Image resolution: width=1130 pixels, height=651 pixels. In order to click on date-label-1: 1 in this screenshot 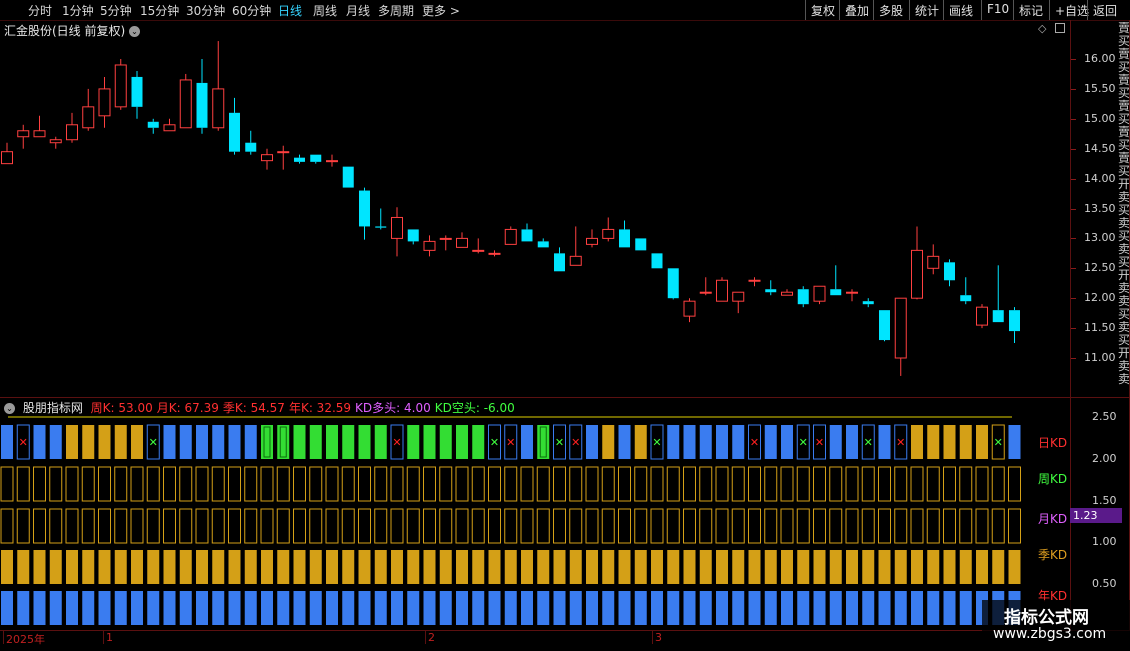, I will do `click(109, 637)`.